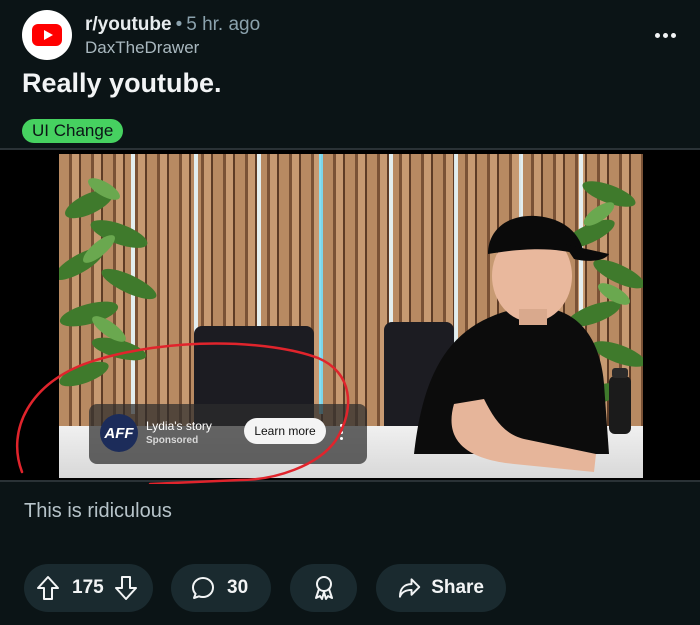  I want to click on vote-pill: 175, so click(88, 588).